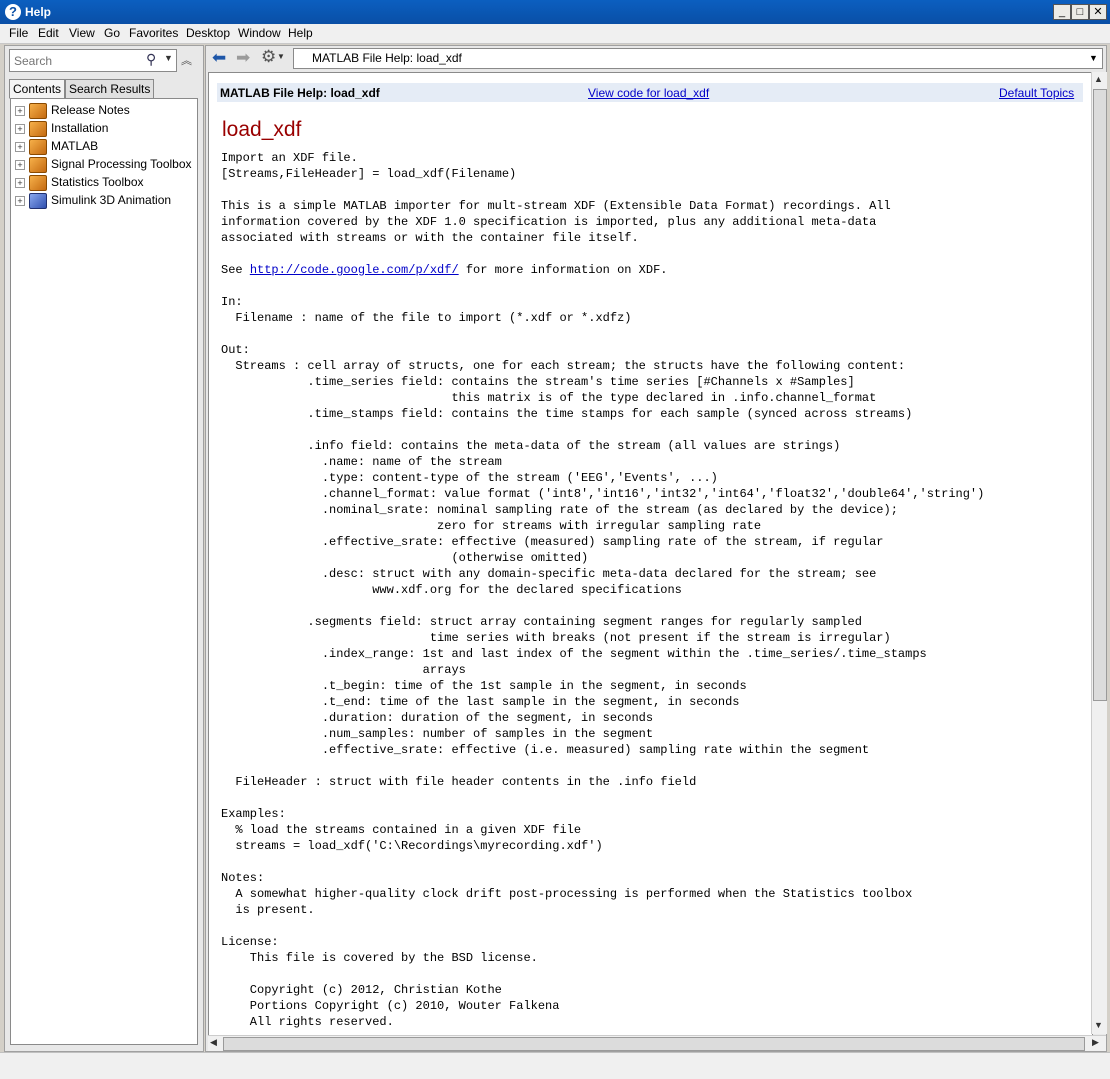 Image resolution: width=1110 pixels, height=1079 pixels. What do you see at coordinates (354, 270) in the screenshot?
I see `xdf-website-link: http://code.google.com/p/xdf/` at bounding box center [354, 270].